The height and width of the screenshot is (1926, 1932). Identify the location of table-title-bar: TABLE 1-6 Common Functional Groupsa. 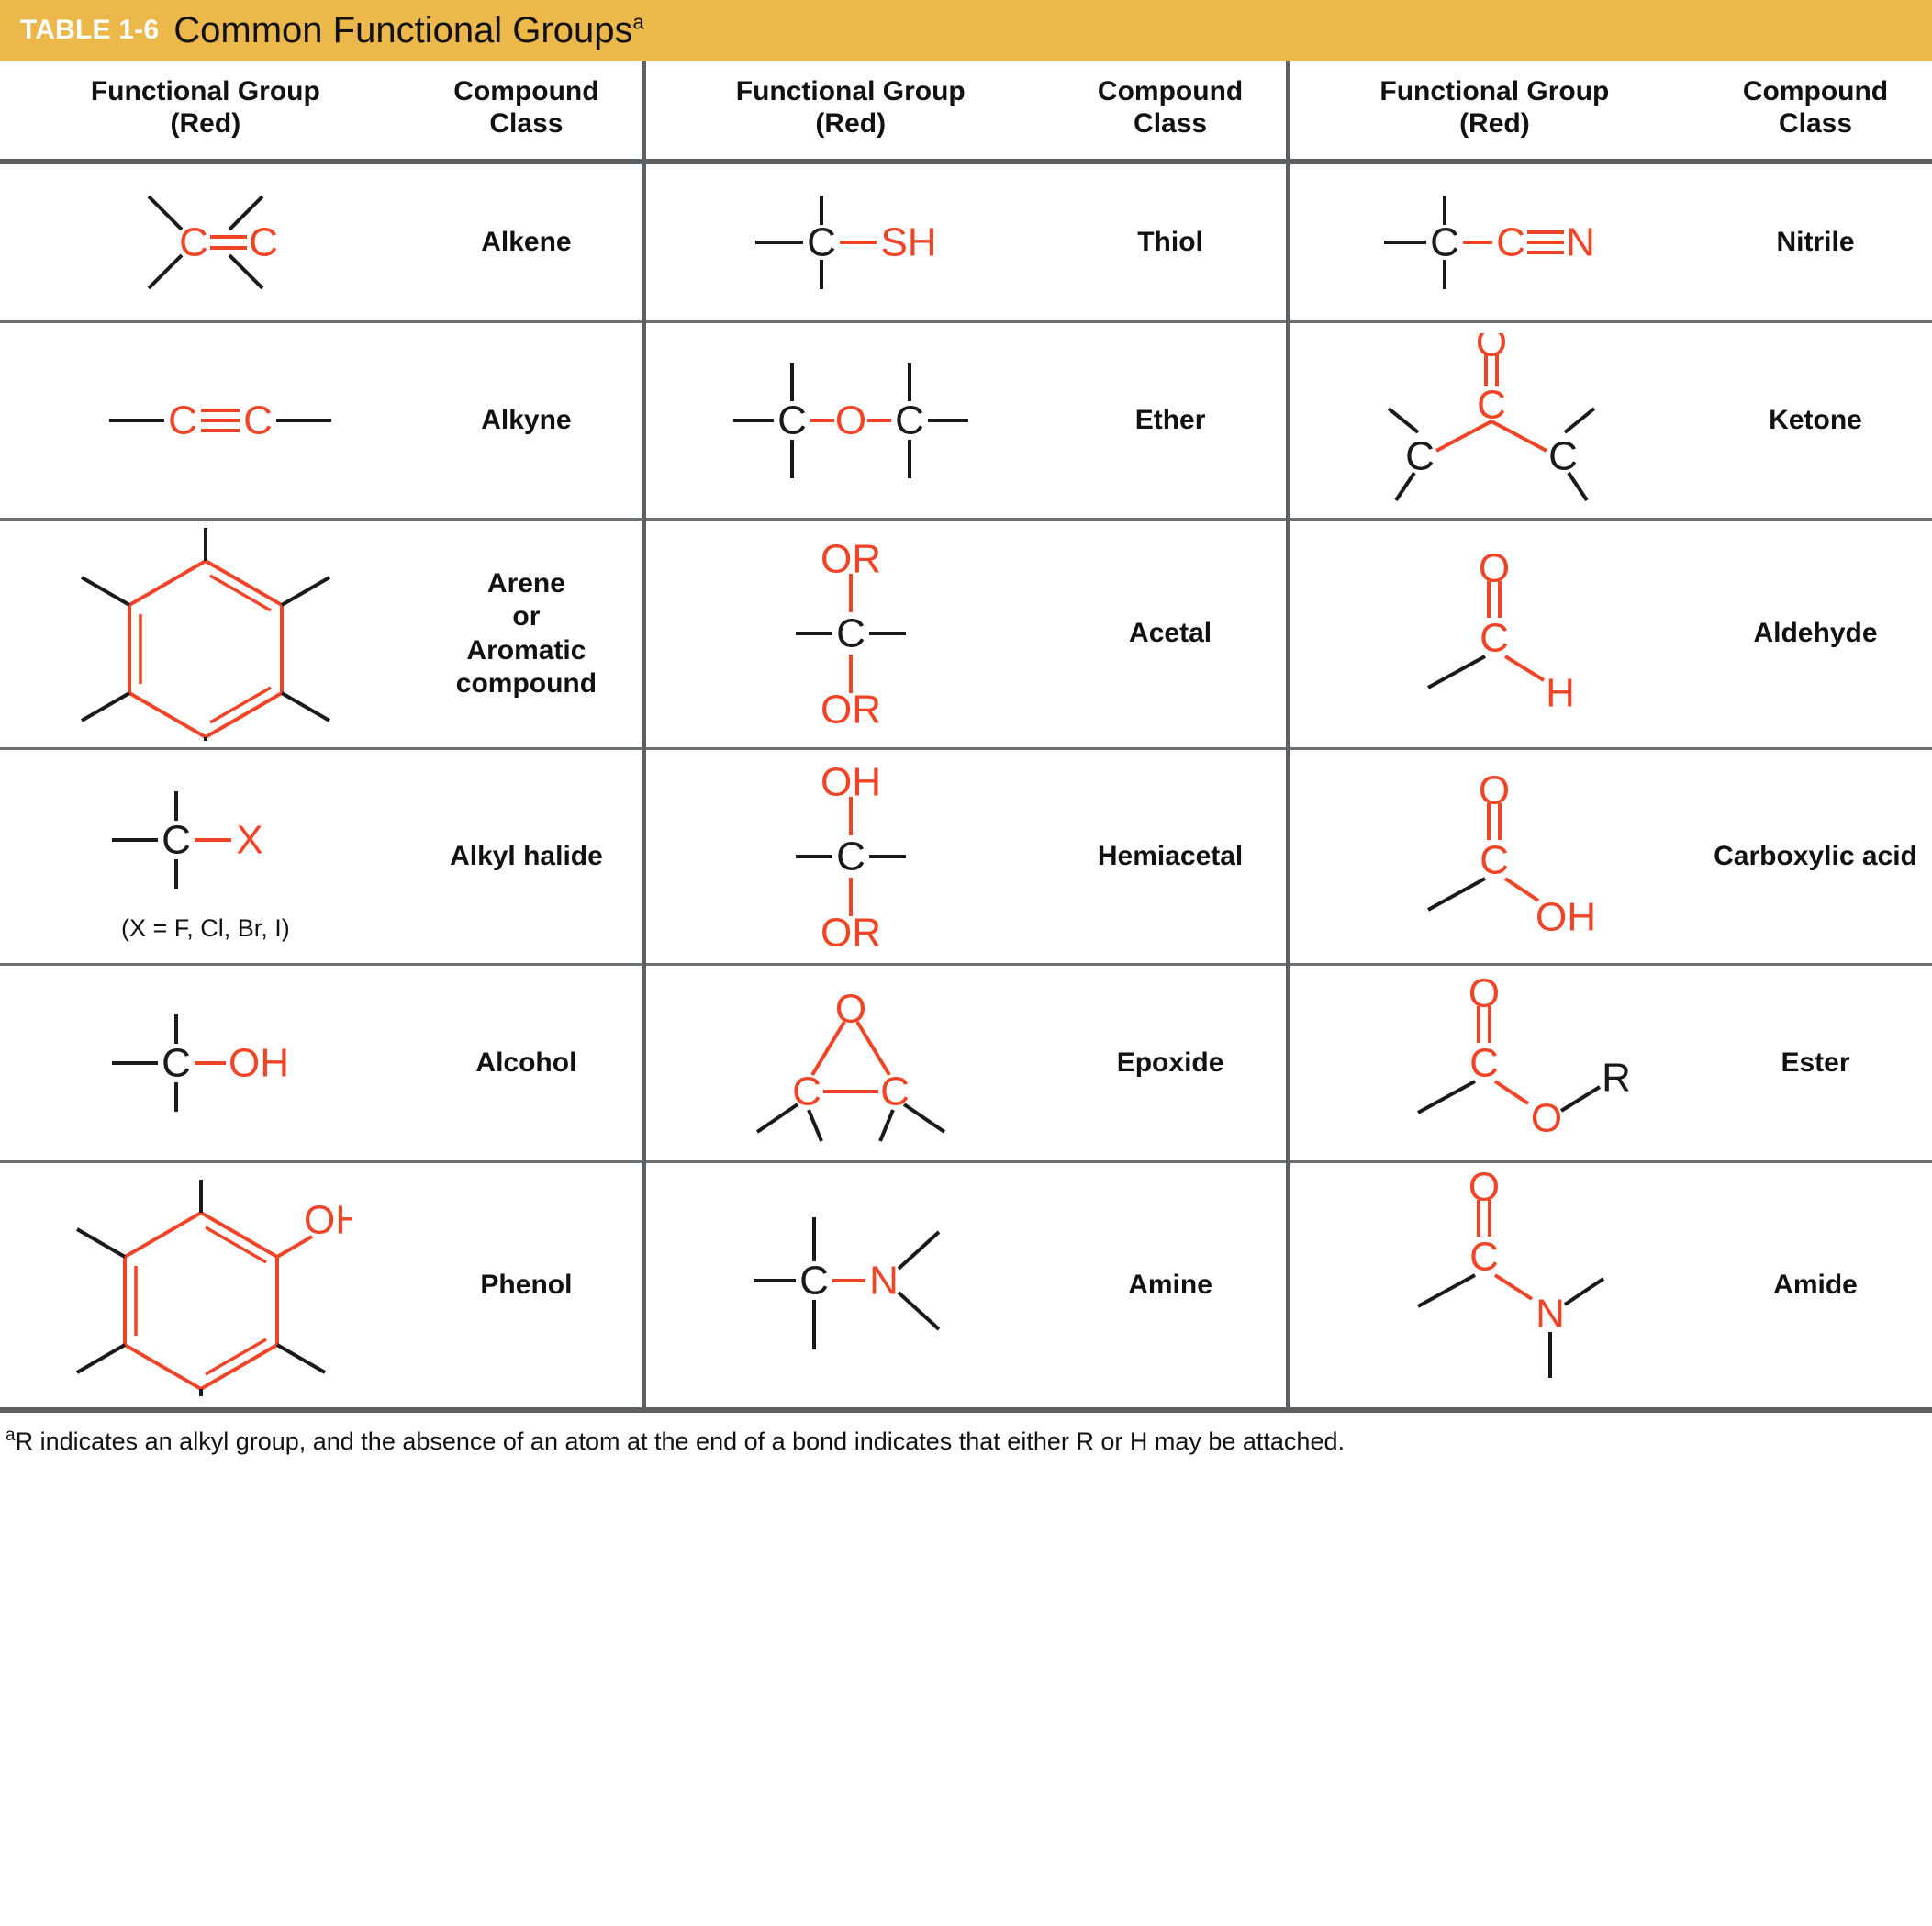
(966, 30).